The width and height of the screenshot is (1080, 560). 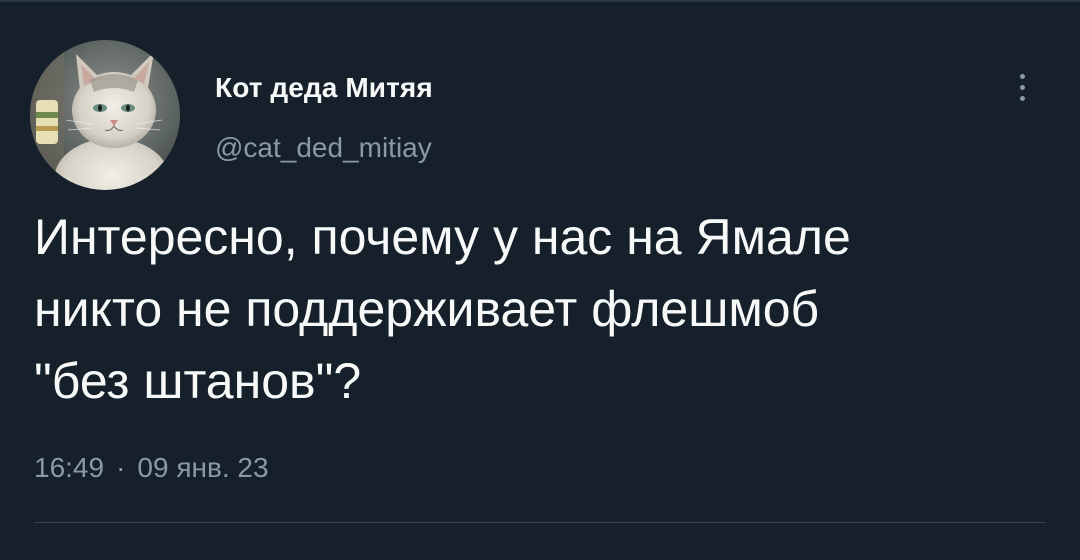 I want to click on tweet-text-line: "без штанов"?, so click(x=198, y=381).